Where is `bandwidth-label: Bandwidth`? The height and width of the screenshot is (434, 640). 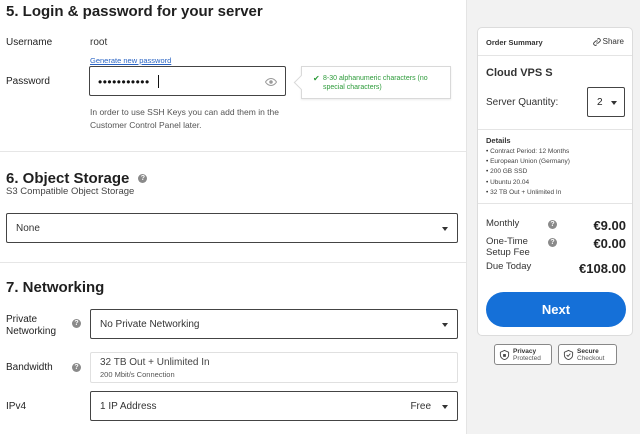 bandwidth-label: Bandwidth is located at coordinates (29, 367).